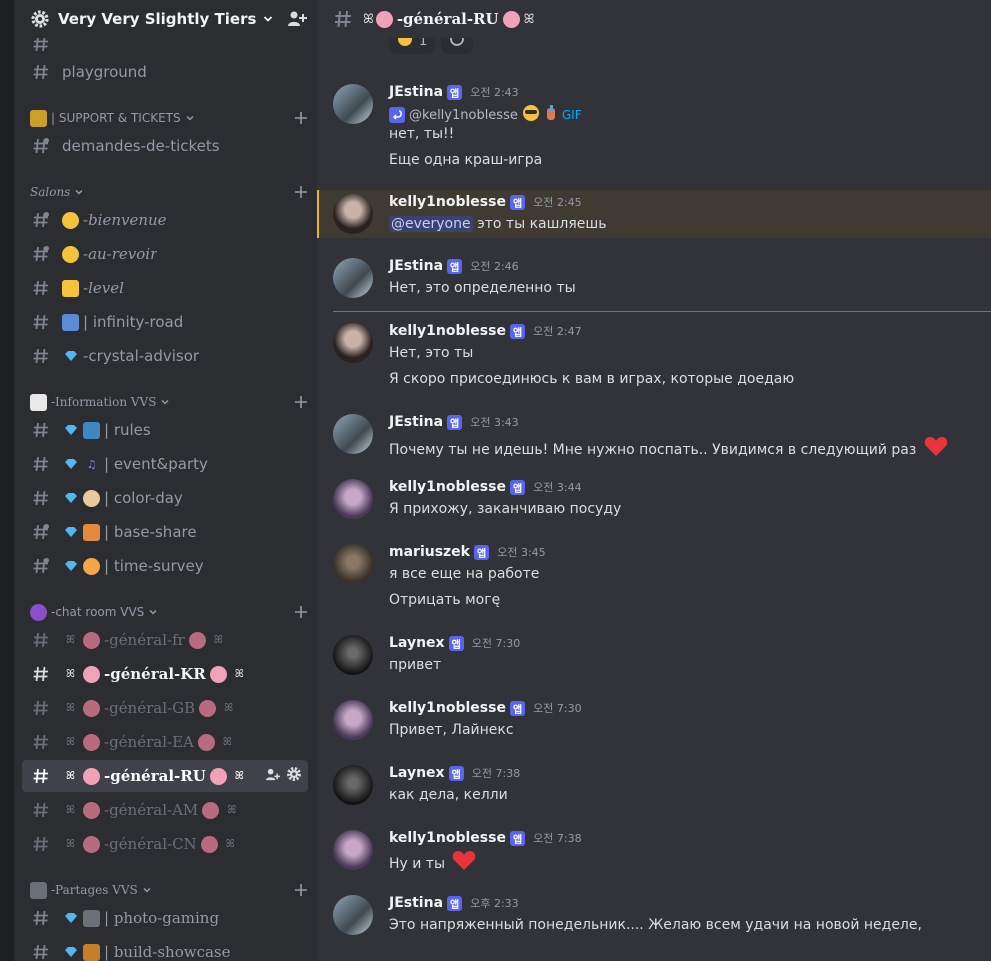  Describe the element at coordinates (141, 356) in the screenshot. I see `channel-label: -crystal-advisor` at that location.